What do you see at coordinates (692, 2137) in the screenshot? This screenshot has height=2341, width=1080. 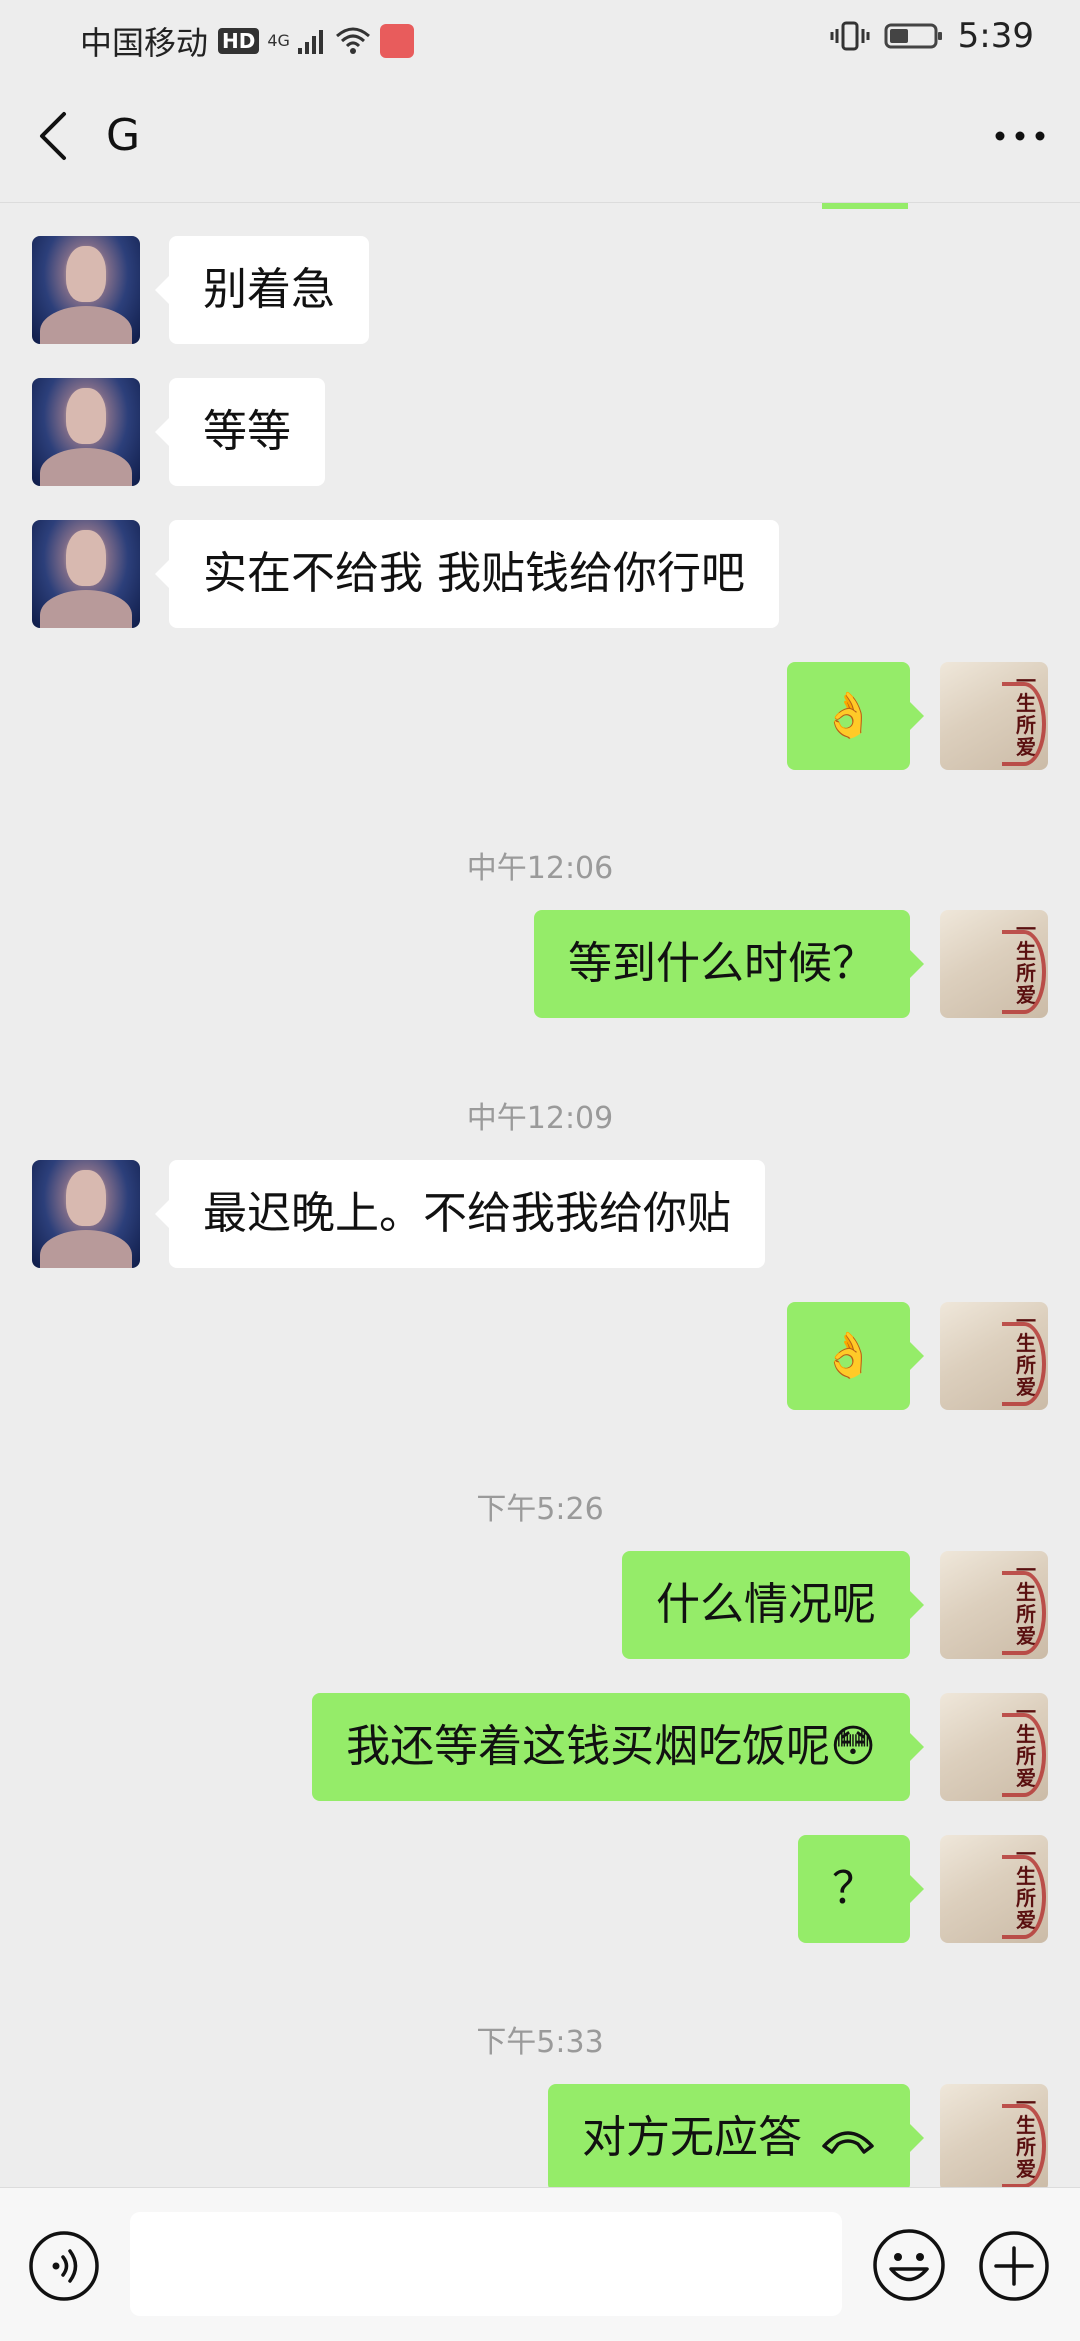 I see `call-status-text: 对方无应答` at bounding box center [692, 2137].